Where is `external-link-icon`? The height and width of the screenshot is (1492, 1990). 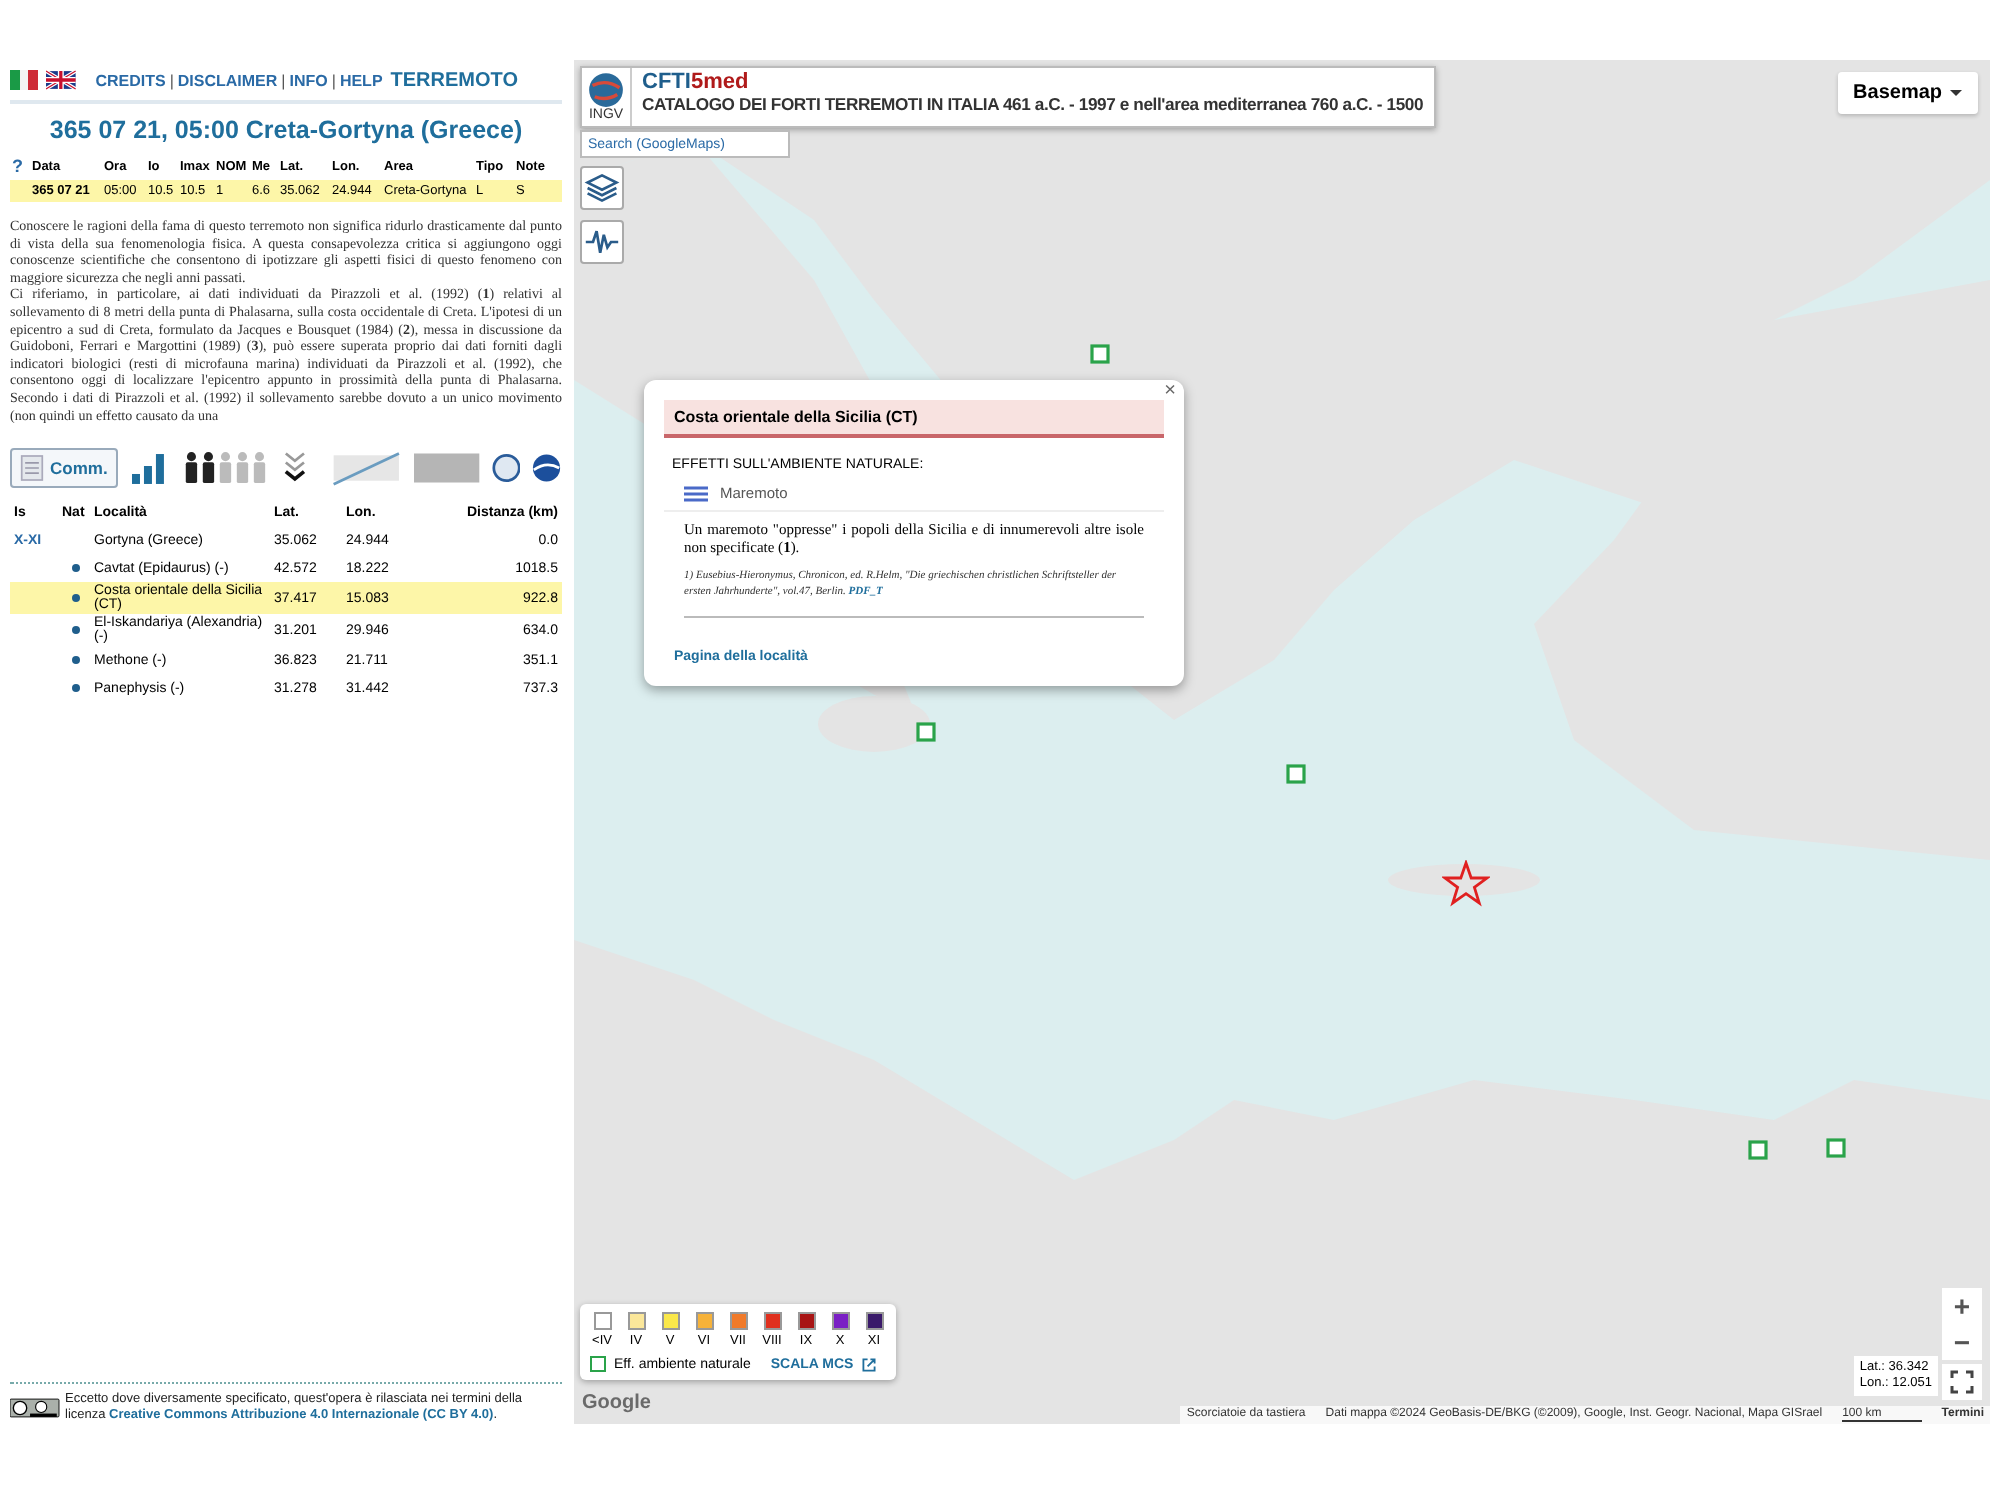 external-link-icon is located at coordinates (868, 1364).